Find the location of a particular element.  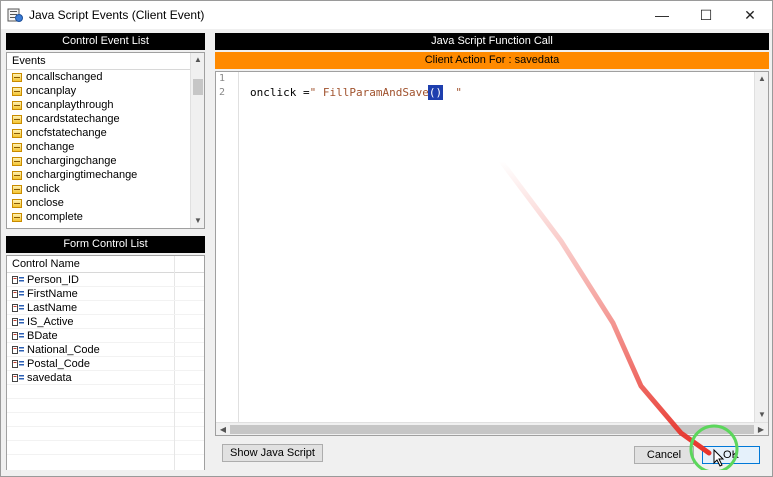

annotation-highlight-circle is located at coordinates (714, 449).